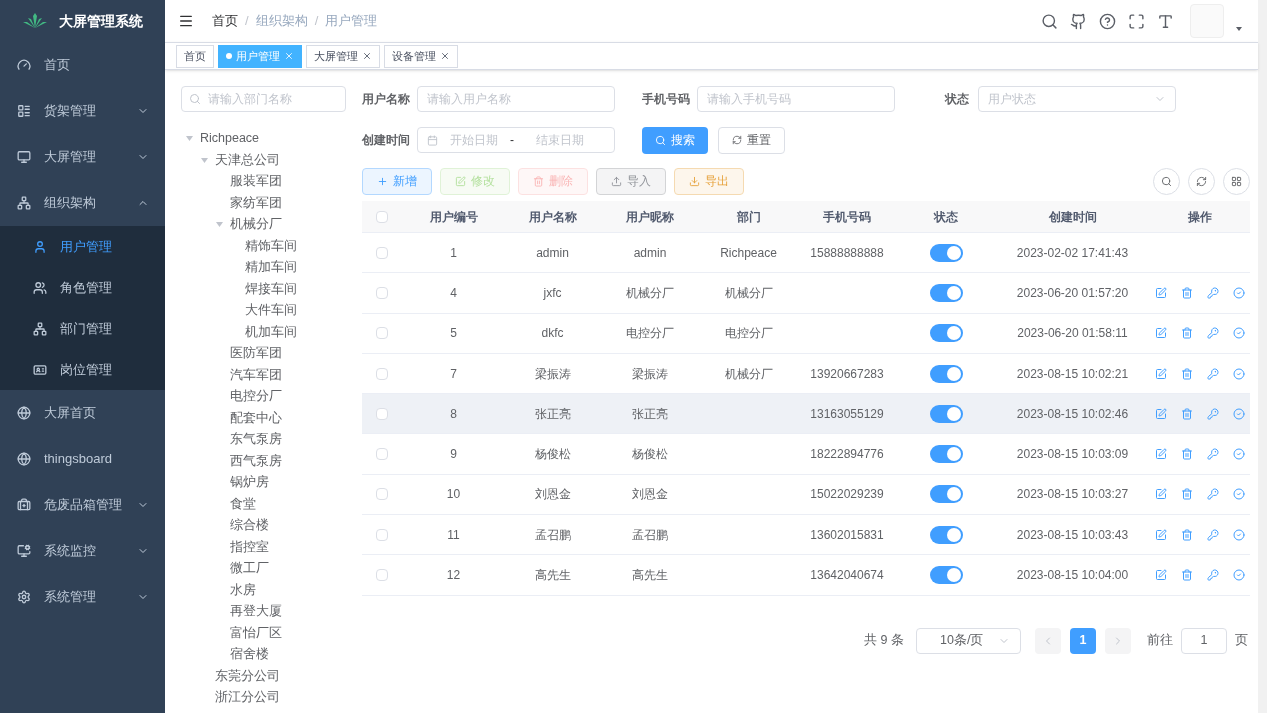 The height and width of the screenshot is (713, 1267). I want to click on sidebar-item: 系统管理, so click(82, 597).